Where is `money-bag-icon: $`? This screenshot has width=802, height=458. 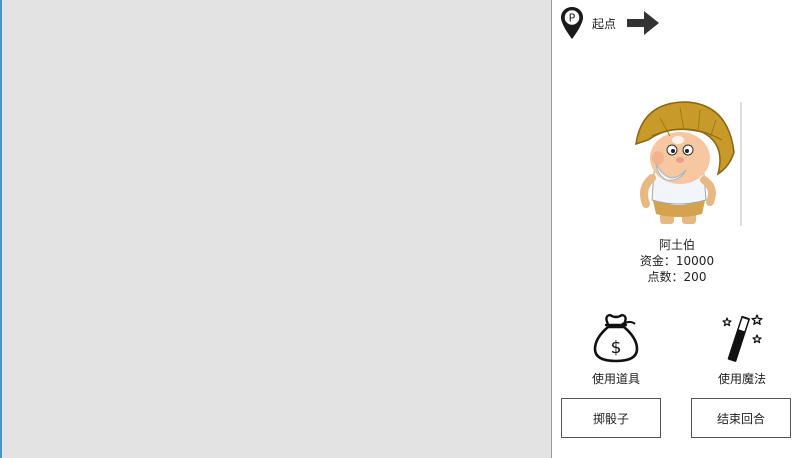
money-bag-icon: $ is located at coordinates (616, 338).